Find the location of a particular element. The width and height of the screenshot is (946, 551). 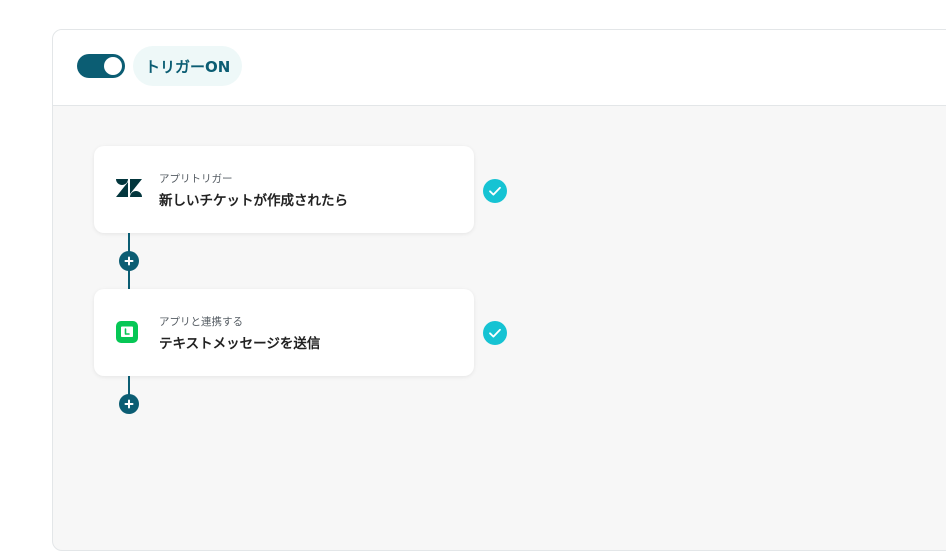

flow-step-action-card: アプリと連携する テキストメッセージを送信 is located at coordinates (284, 332).